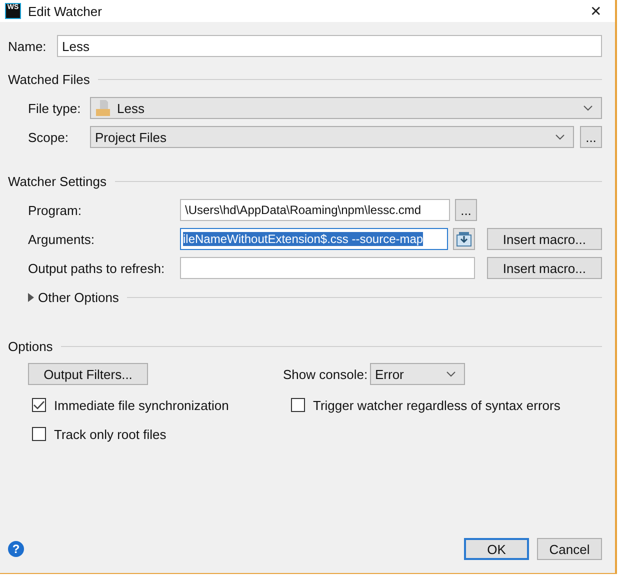  Describe the element at coordinates (329, 46) in the screenshot. I see `input-field: Less` at that location.